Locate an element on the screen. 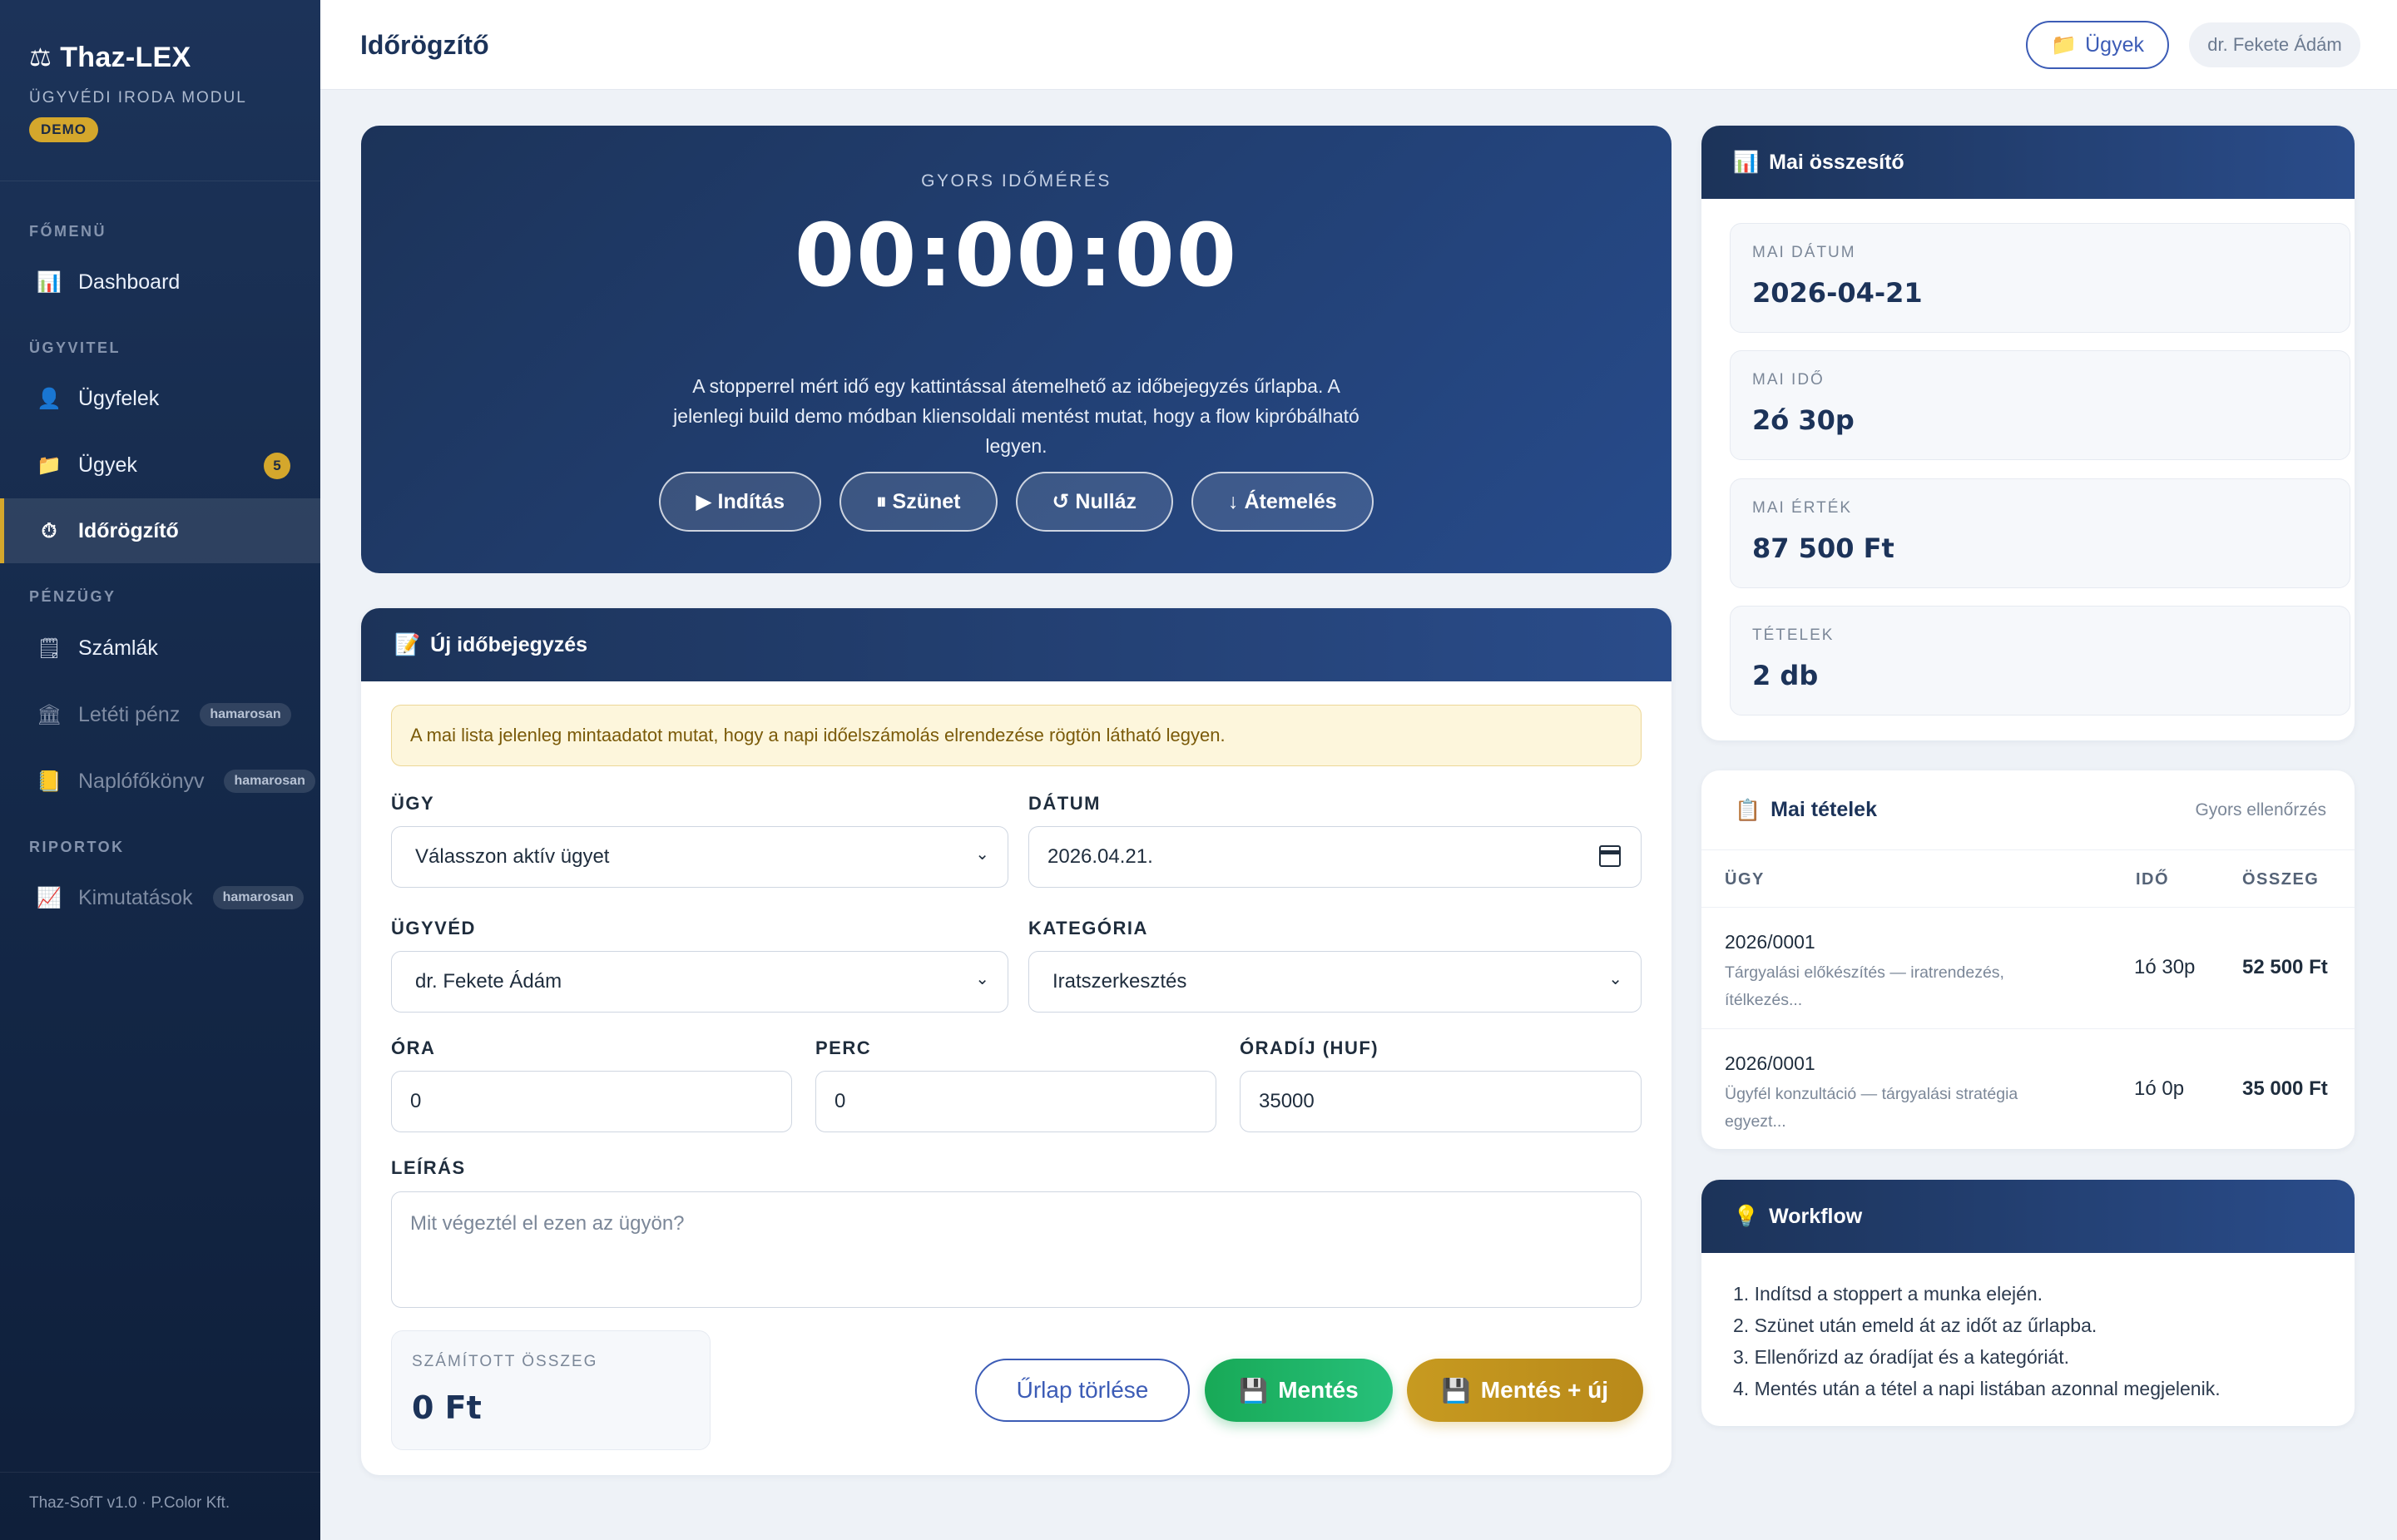  sidebar-item-escrow: 🏛 Letéti pénz hamarosan is located at coordinates (160, 714).